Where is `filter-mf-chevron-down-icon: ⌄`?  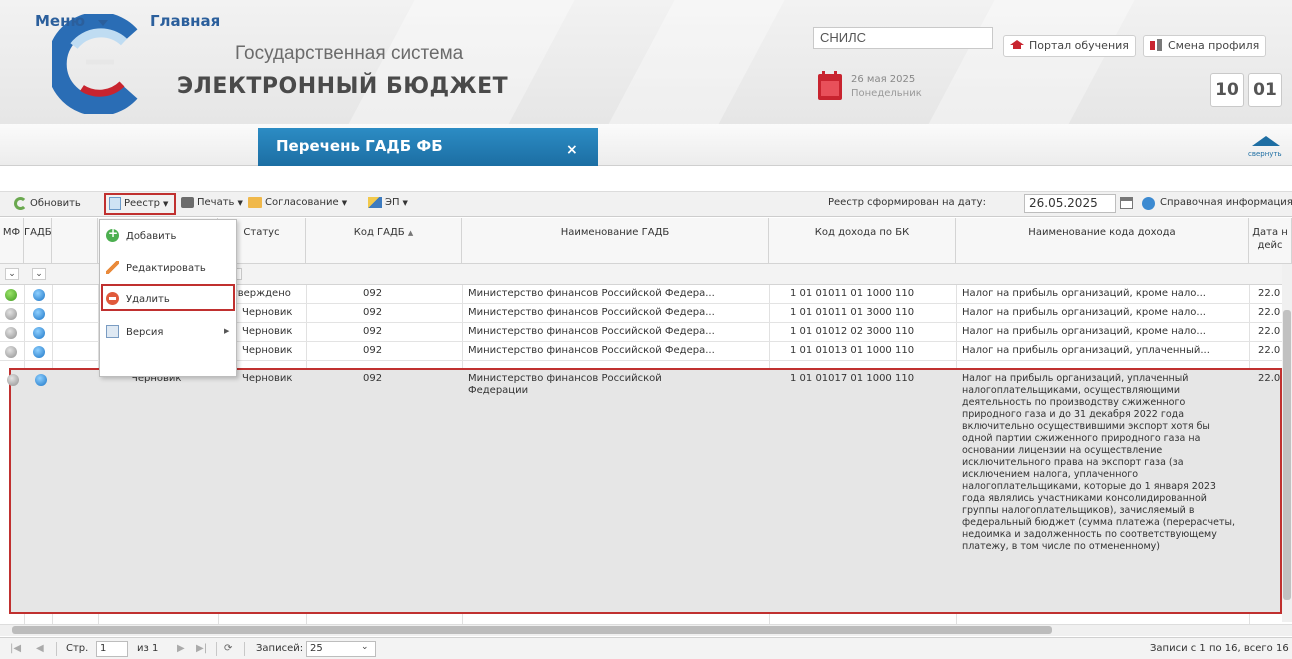 filter-mf-chevron-down-icon: ⌄ is located at coordinates (12, 274).